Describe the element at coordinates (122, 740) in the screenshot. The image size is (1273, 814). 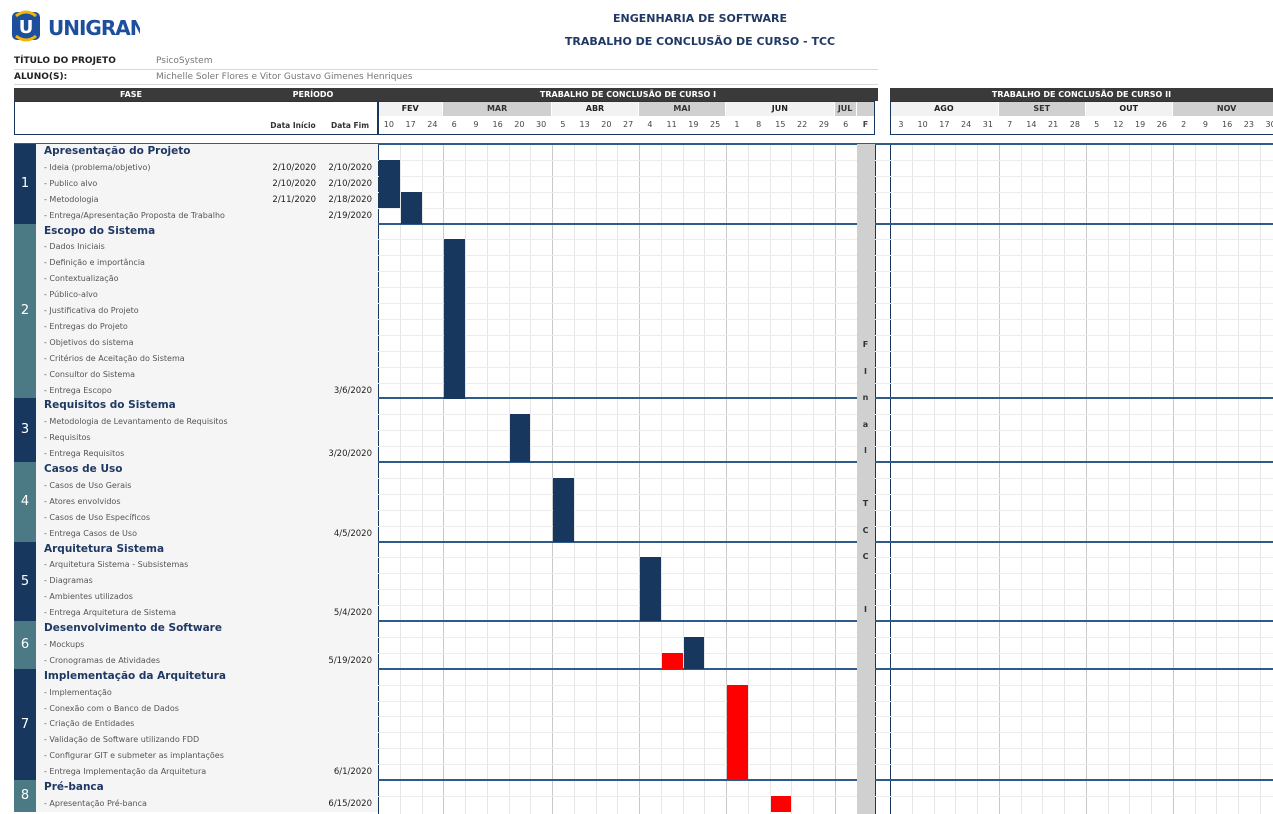
I see `task-name: - Validação de Software utilizando FDD` at that location.